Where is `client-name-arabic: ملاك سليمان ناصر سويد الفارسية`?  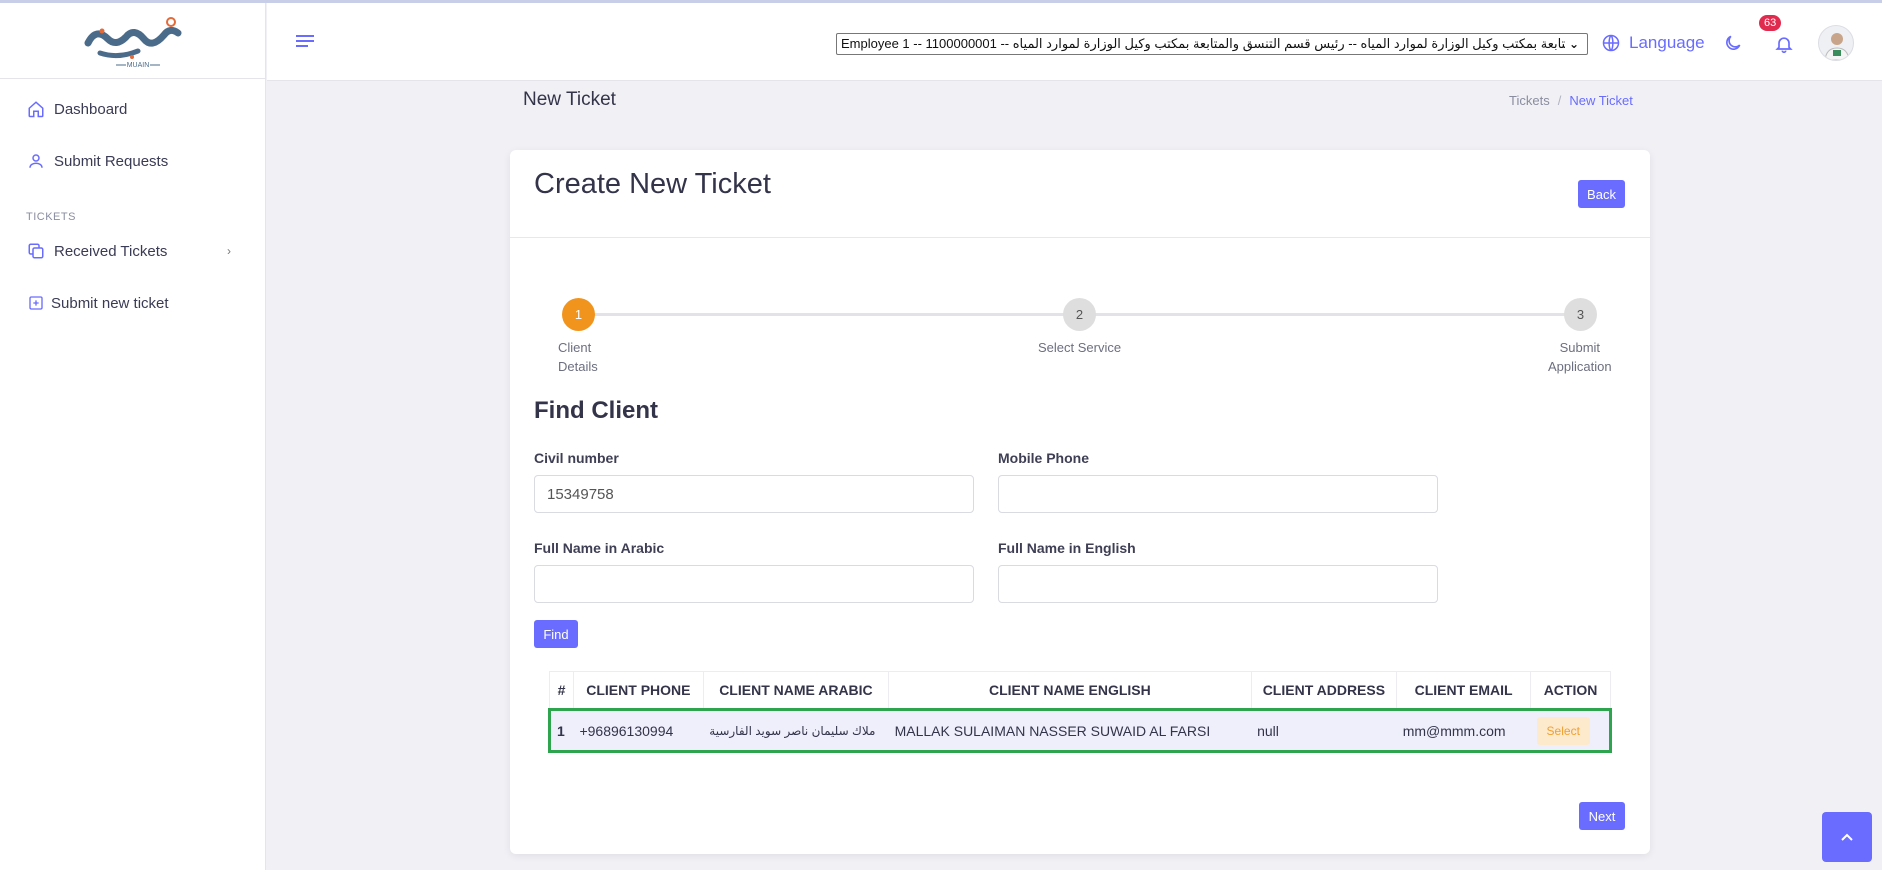
client-name-arabic: ملاك سليمان ناصر سويد الفارسية is located at coordinates (796, 730).